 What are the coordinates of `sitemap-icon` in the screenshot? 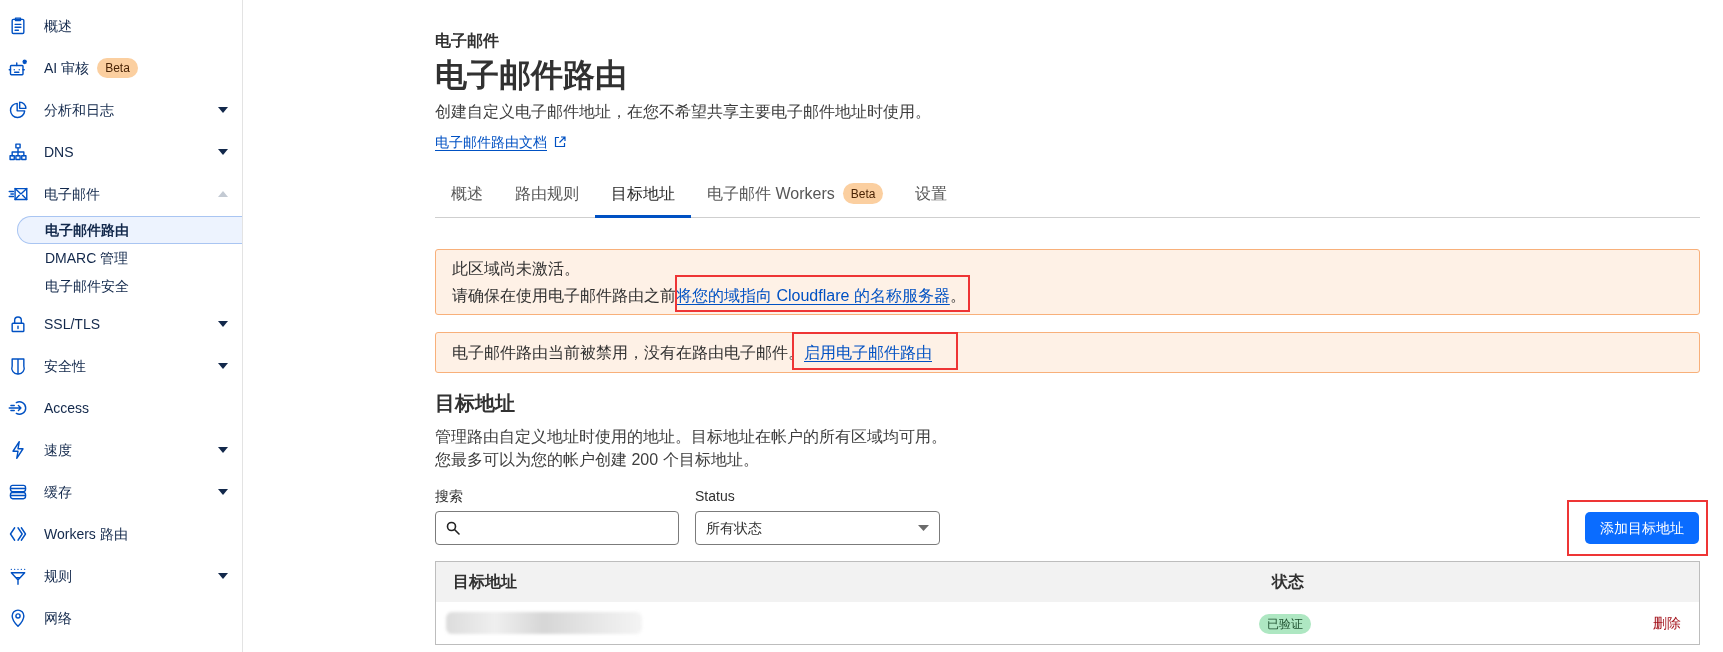 It's located at (18, 152).